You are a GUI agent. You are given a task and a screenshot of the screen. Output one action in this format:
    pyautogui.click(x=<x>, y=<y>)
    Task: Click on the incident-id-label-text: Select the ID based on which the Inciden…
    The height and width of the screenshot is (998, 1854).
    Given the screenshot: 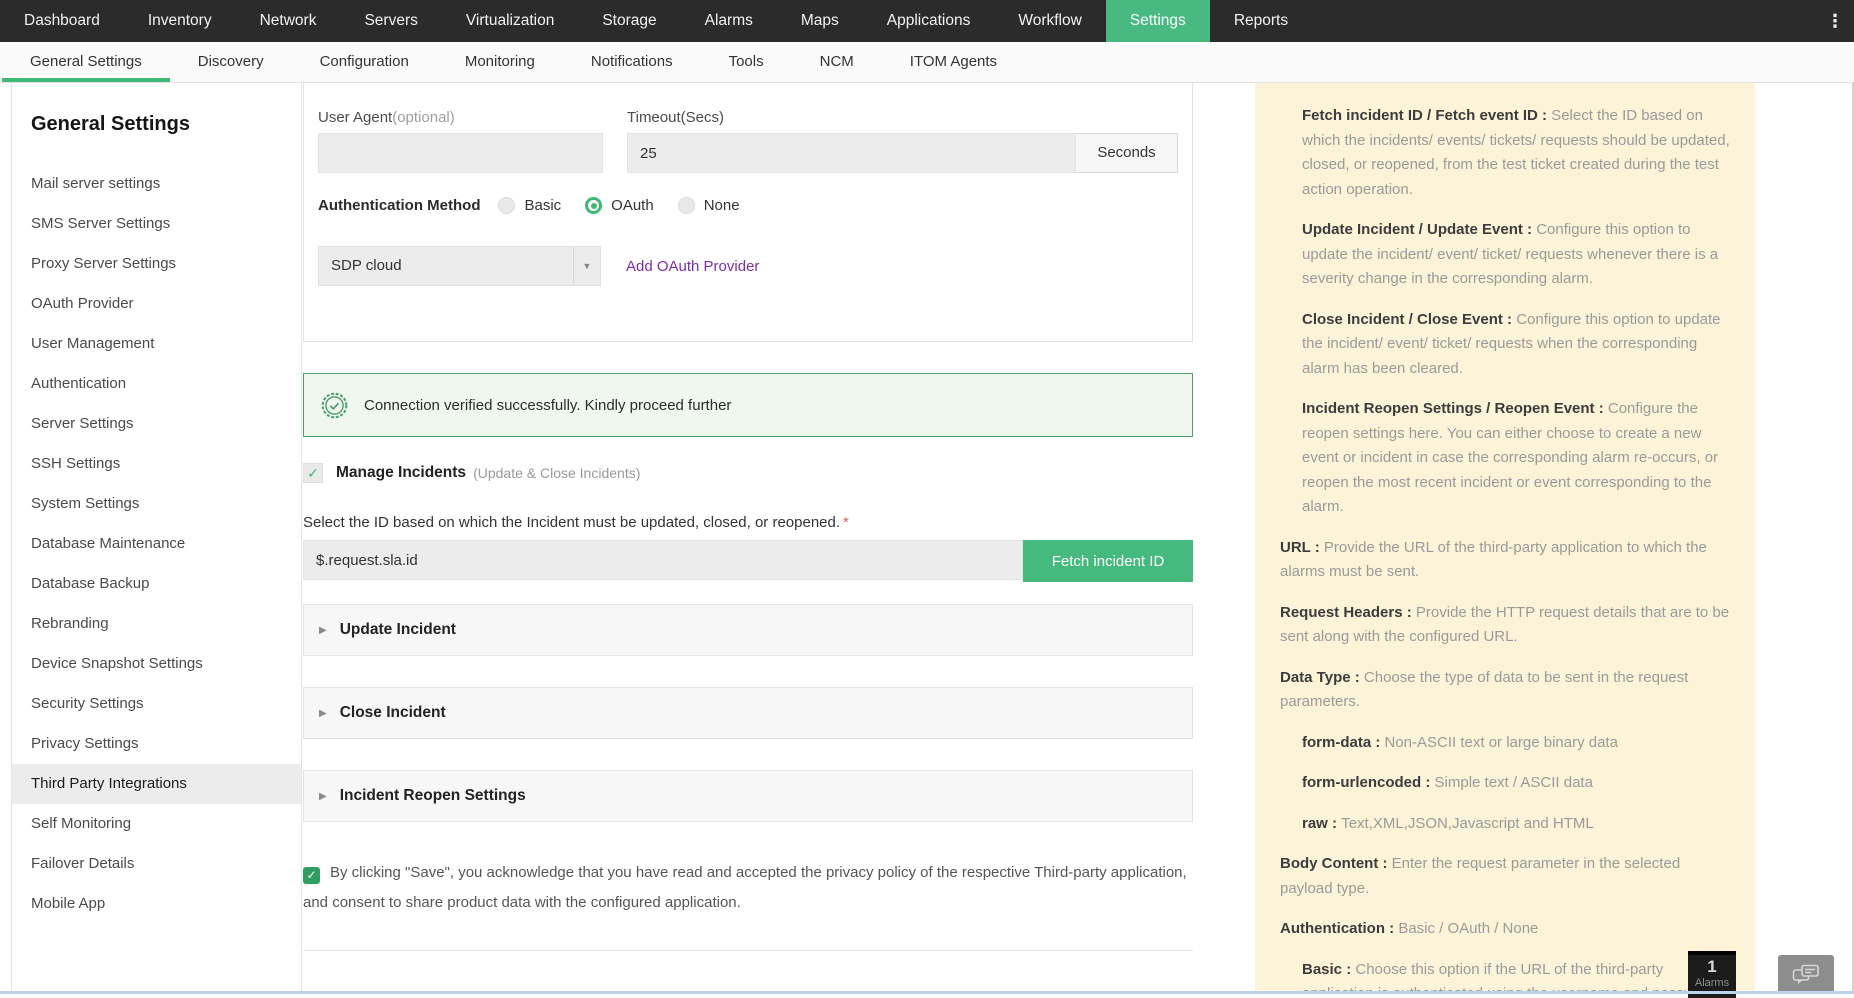 What is the action you would take?
    pyautogui.click(x=572, y=522)
    